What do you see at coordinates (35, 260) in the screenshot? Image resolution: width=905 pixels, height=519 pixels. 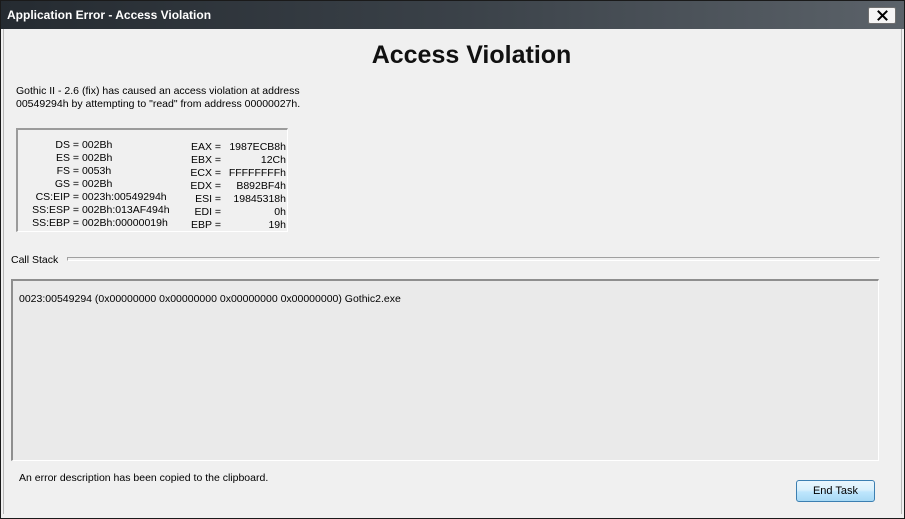 I see `call-stack-label: Call Stack` at bounding box center [35, 260].